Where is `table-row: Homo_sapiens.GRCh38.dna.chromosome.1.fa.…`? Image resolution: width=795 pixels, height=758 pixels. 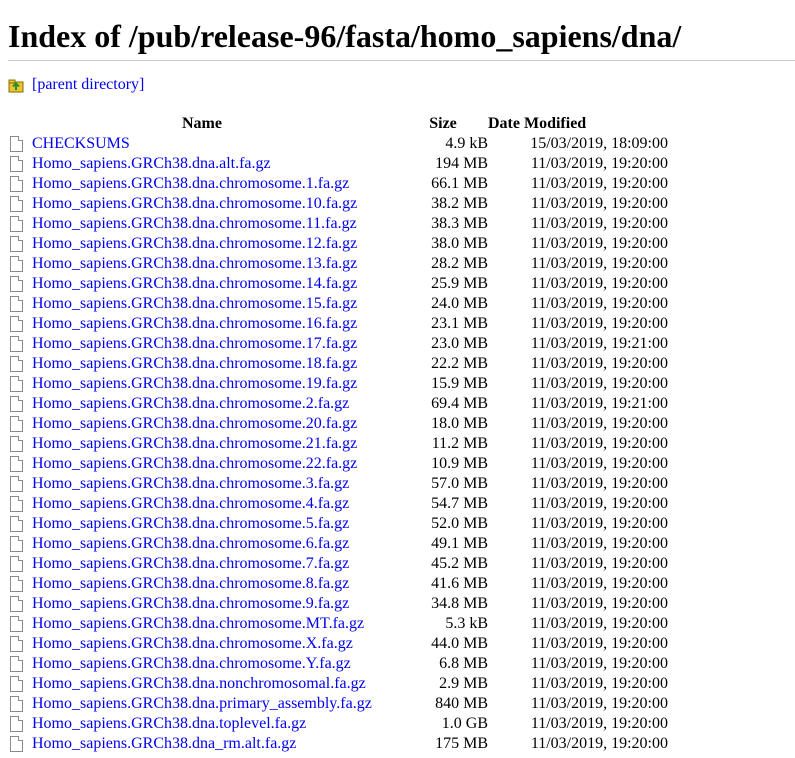 table-row: Homo_sapiens.GRCh38.dna.chromosome.1.fa.… is located at coordinates (337, 184).